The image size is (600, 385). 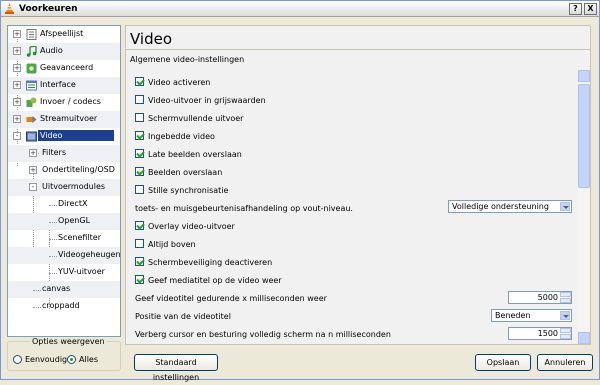 What do you see at coordinates (9, 8) in the screenshot?
I see `vlc-cone-icon` at bounding box center [9, 8].